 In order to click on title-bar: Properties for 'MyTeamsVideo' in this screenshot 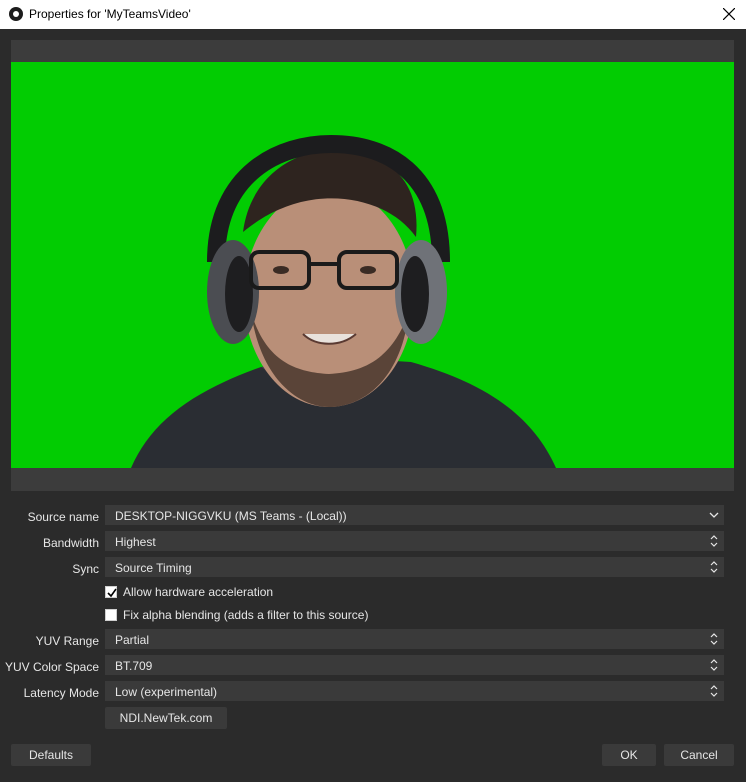, I will do `click(373, 14)`.